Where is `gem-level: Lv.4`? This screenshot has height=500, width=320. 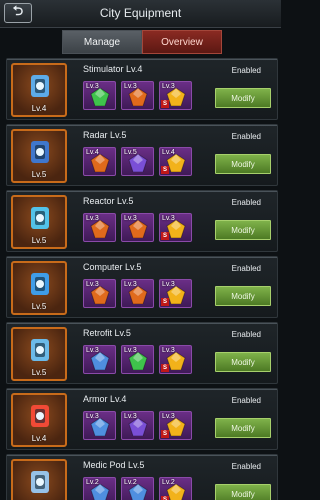
gem-level: Lv.4 is located at coordinates (92, 152).